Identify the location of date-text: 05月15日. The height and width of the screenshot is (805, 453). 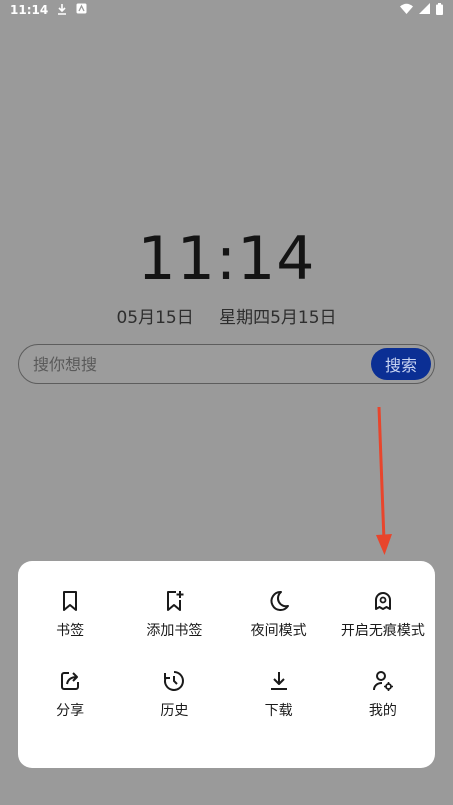
(155, 318).